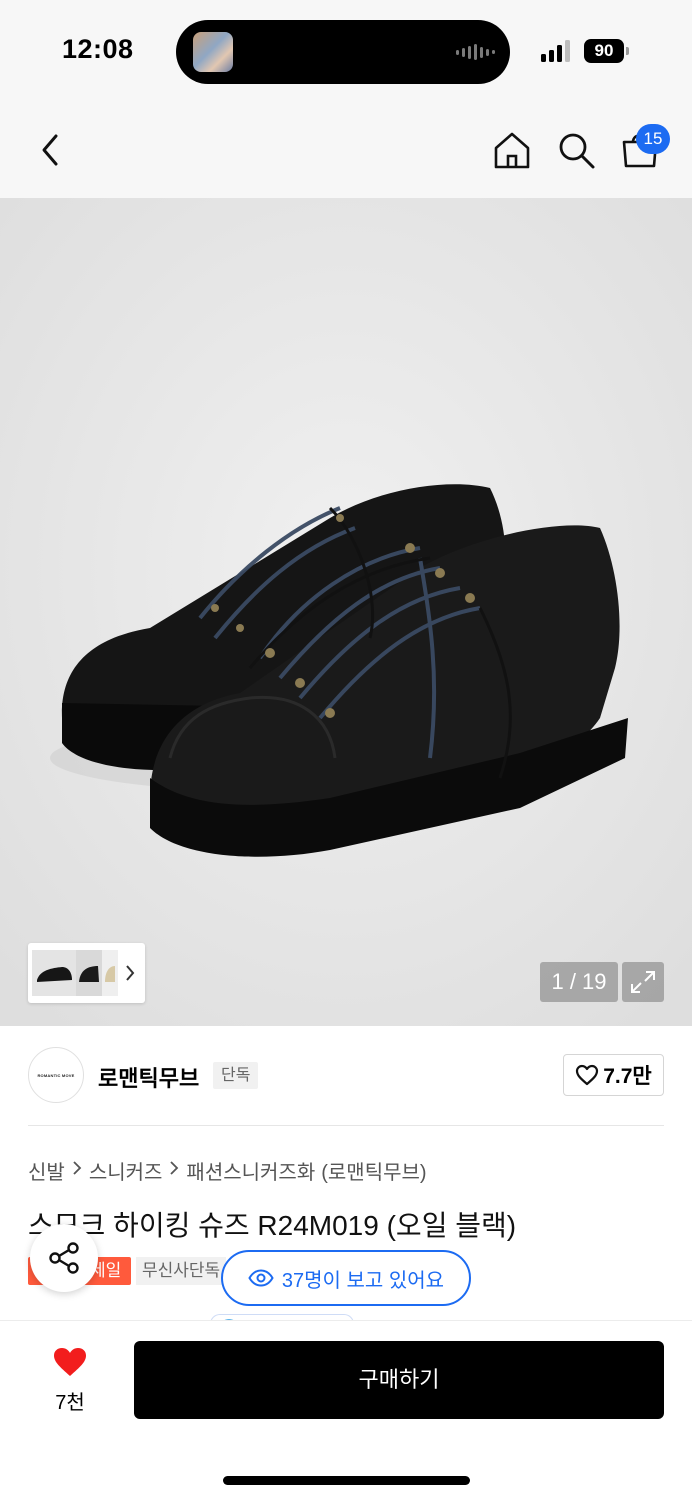 The height and width of the screenshot is (1500, 692). Describe the element at coordinates (250, 1170) in the screenshot. I see `breadcrumb-item: 패션스니커즈화` at that location.